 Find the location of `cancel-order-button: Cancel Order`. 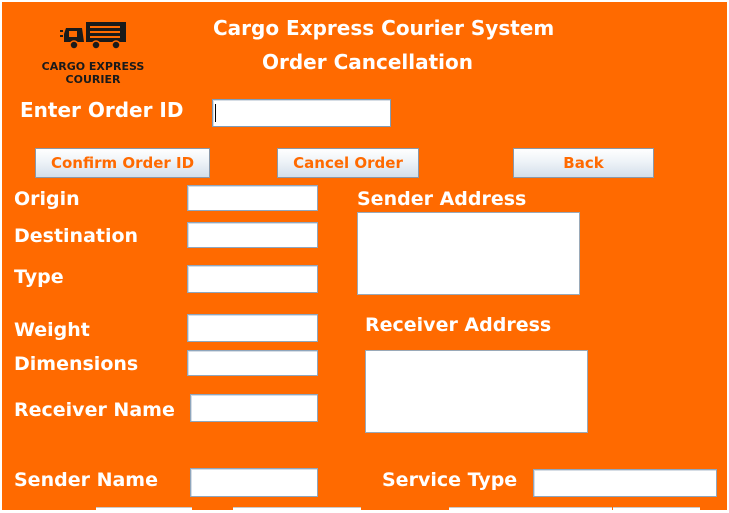

cancel-order-button: Cancel Order is located at coordinates (348, 163).